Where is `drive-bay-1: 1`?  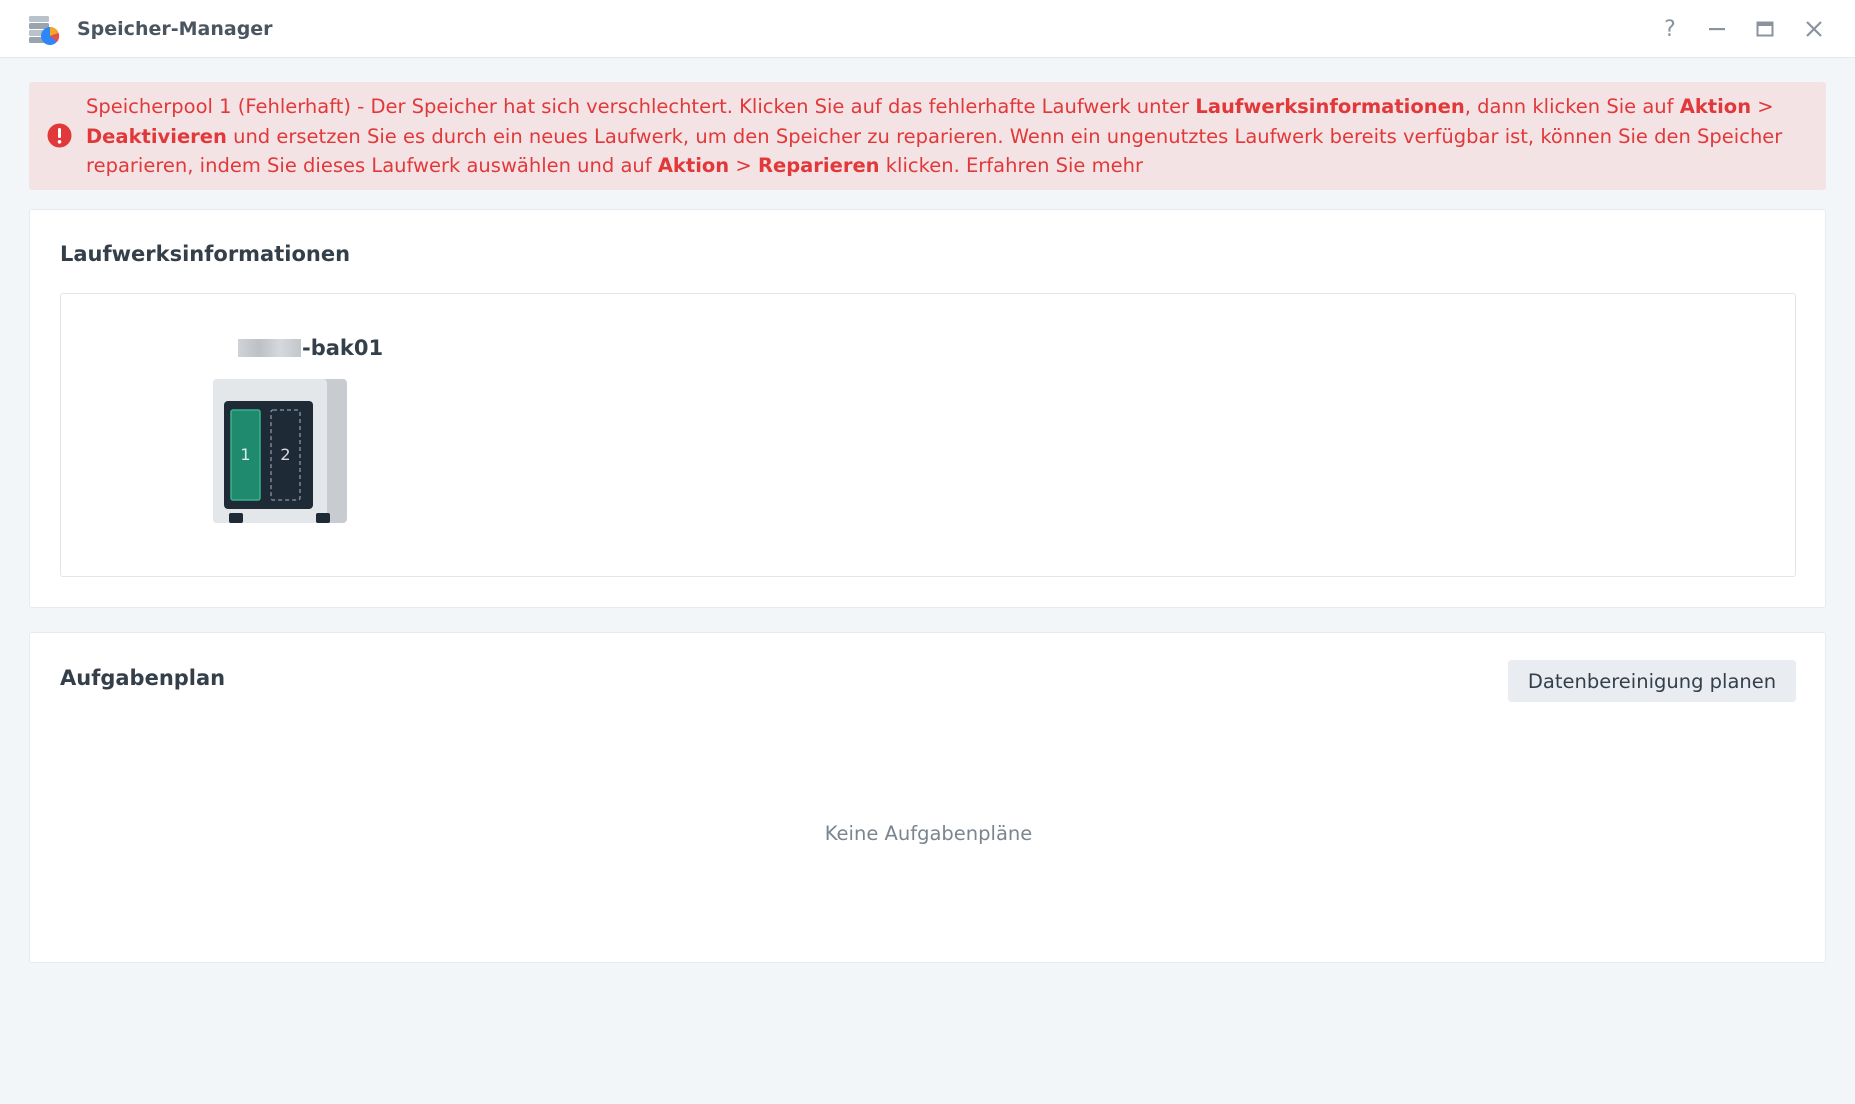 drive-bay-1: 1 is located at coordinates (245, 455).